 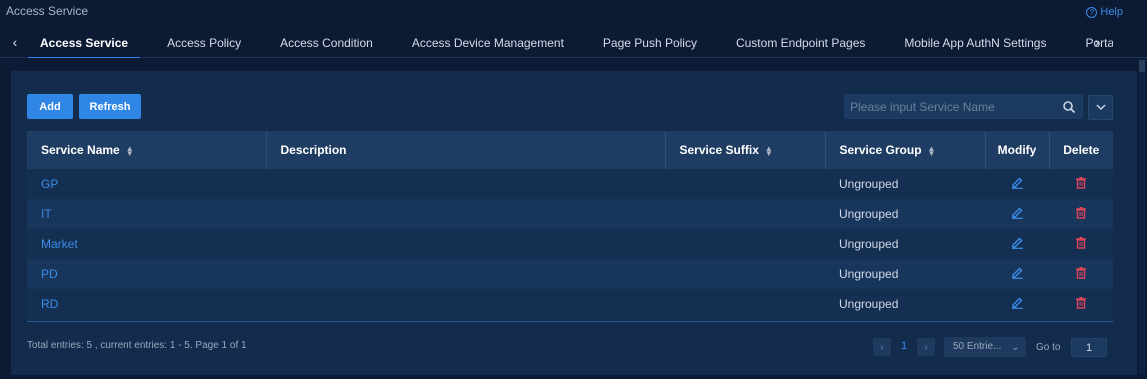 What do you see at coordinates (49, 274) in the screenshot?
I see `service-name-link: PD` at bounding box center [49, 274].